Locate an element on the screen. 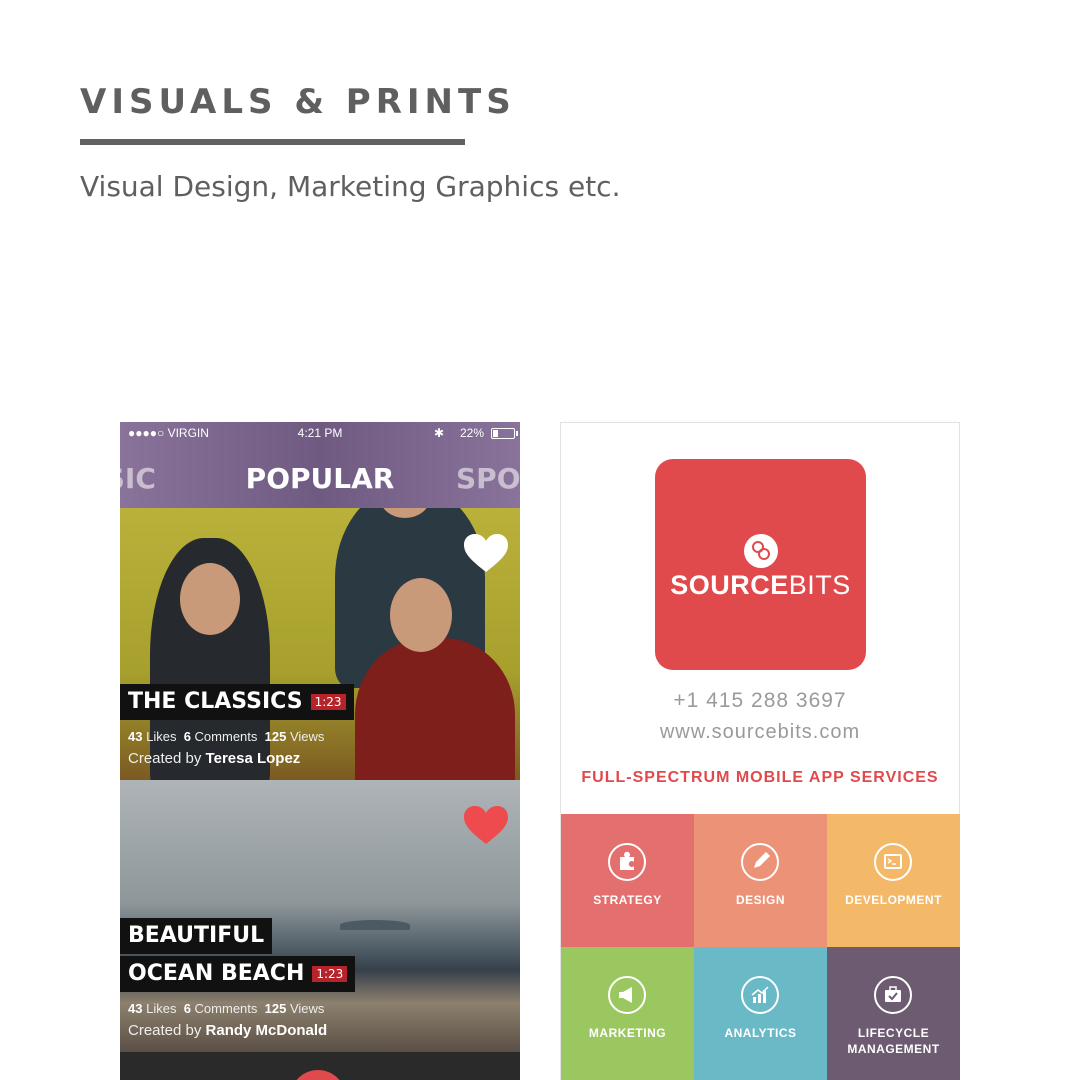 This screenshot has height=1080, width=1080. service-label: DESIGN is located at coordinates (760, 900).